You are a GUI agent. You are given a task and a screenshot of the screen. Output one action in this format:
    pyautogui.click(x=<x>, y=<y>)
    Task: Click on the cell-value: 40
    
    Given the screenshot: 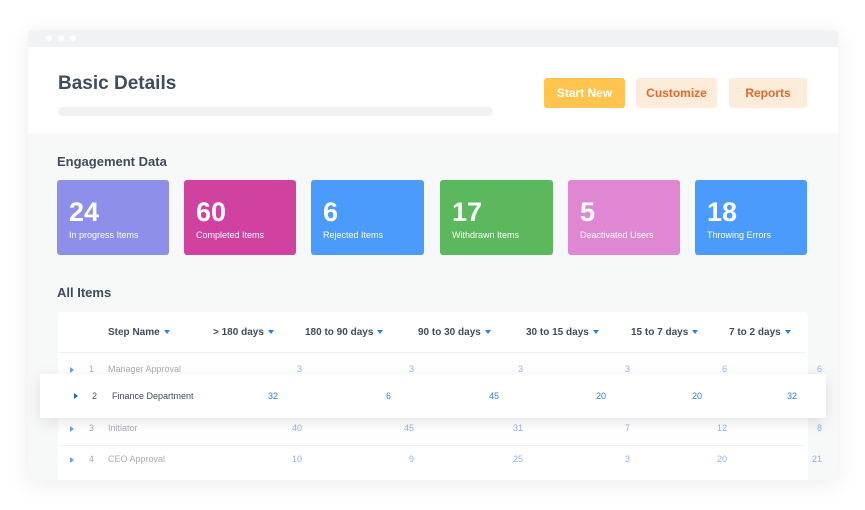 What is the action you would take?
    pyautogui.click(x=296, y=428)
    